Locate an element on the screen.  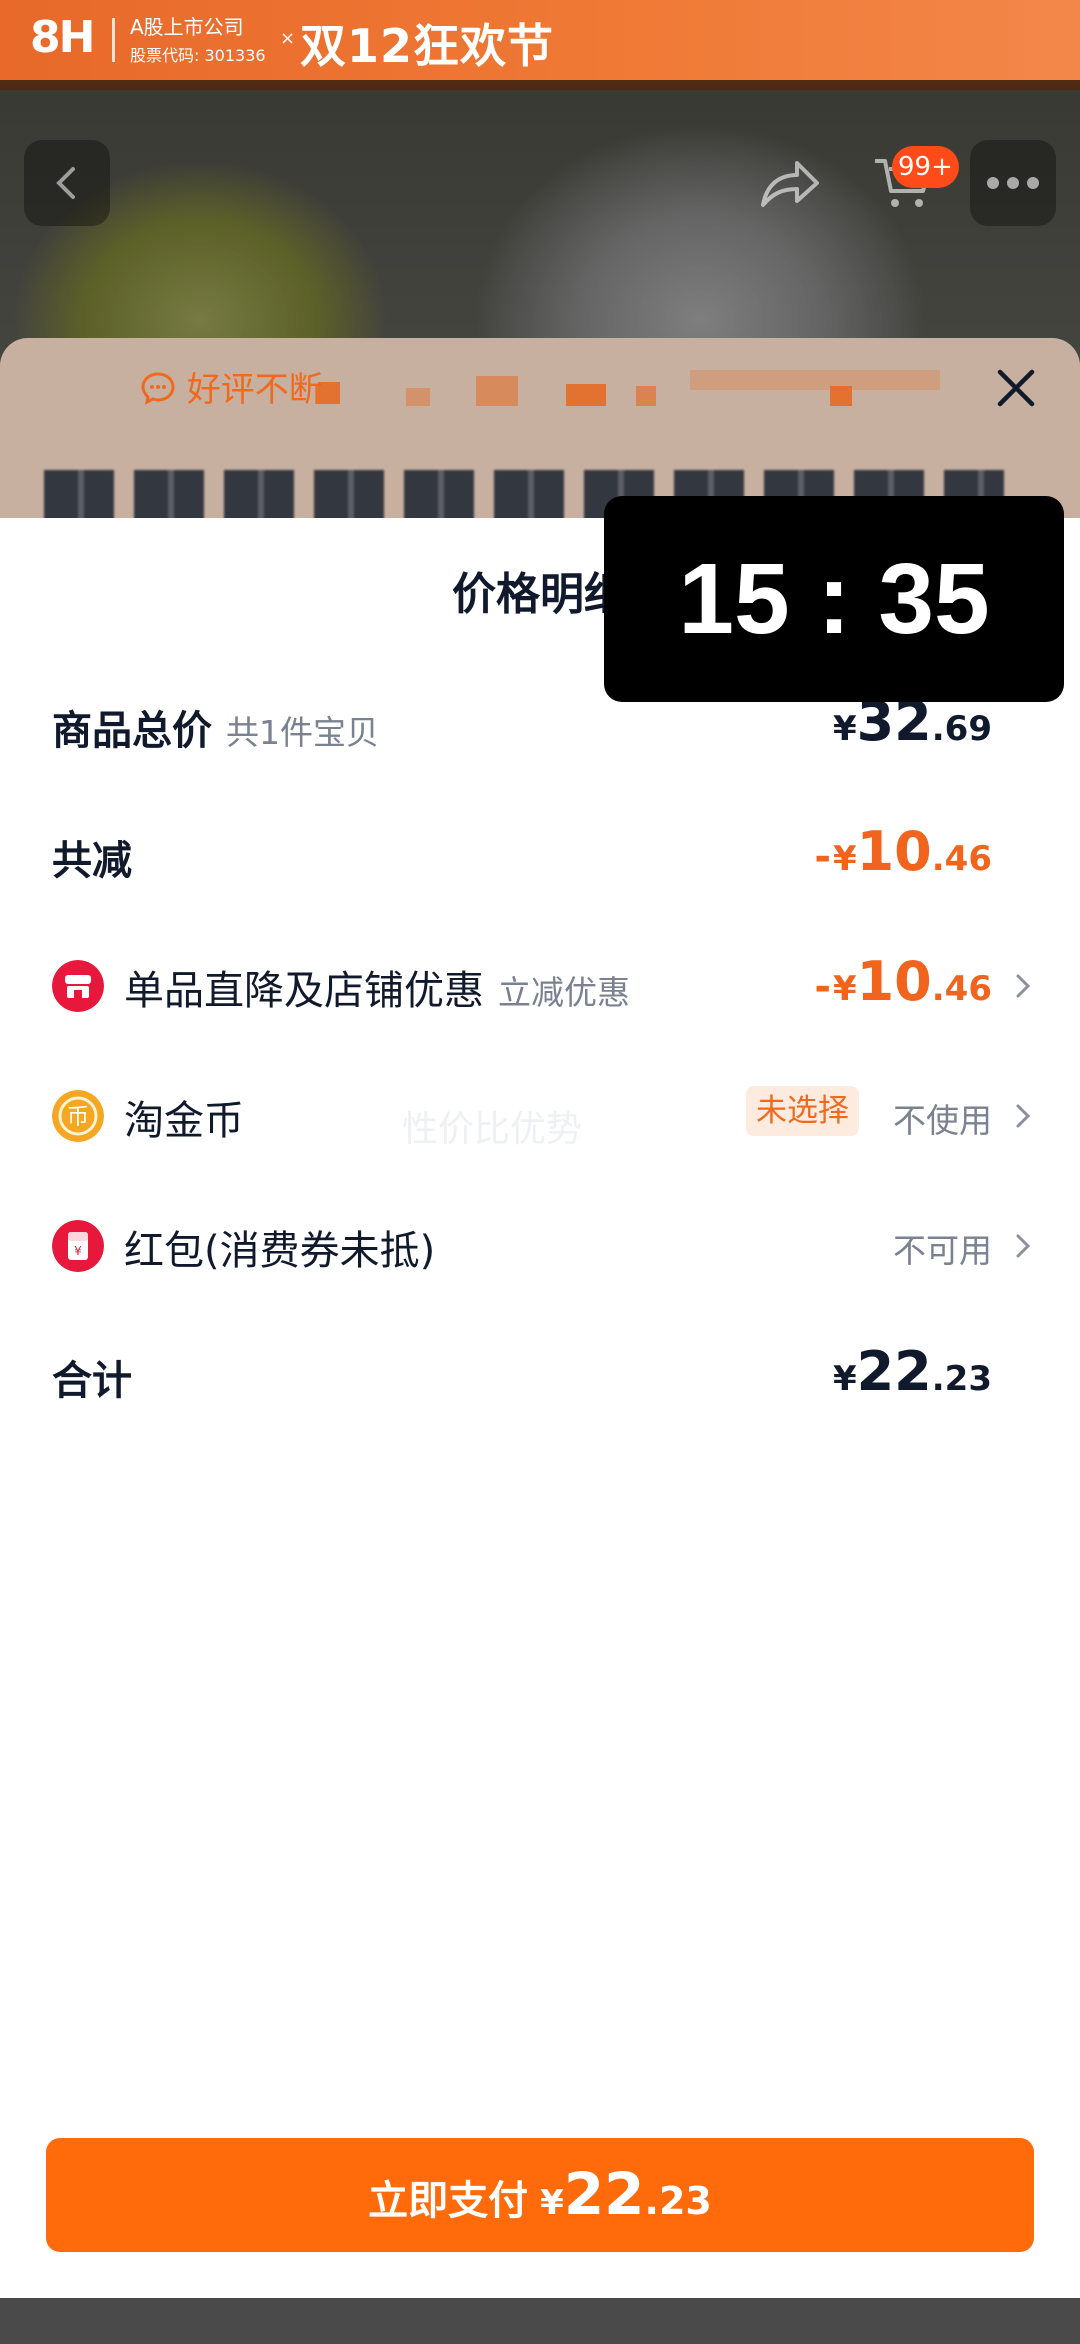
coin-icon: 币 is located at coordinates (78, 1116).